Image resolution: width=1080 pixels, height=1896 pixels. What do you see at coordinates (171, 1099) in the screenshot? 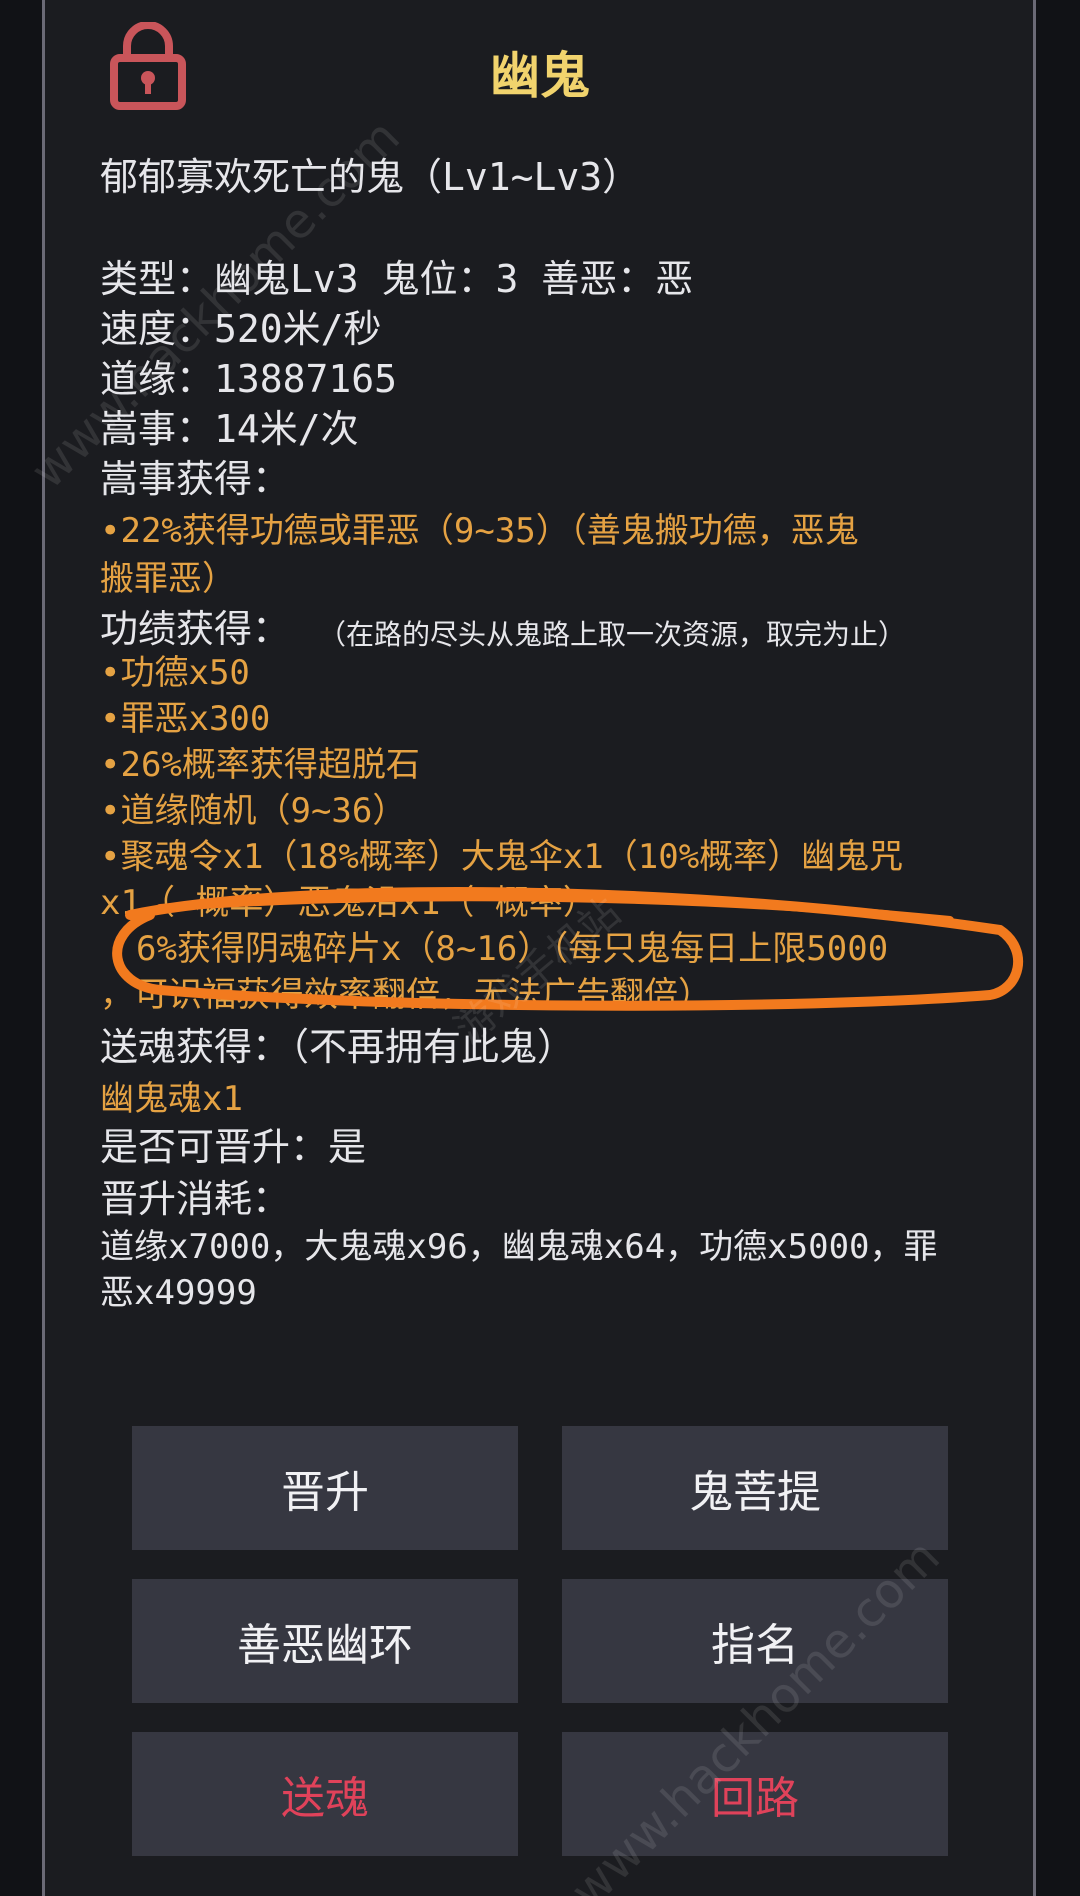
I see `send-item: 幽鬼魂x1` at bounding box center [171, 1099].